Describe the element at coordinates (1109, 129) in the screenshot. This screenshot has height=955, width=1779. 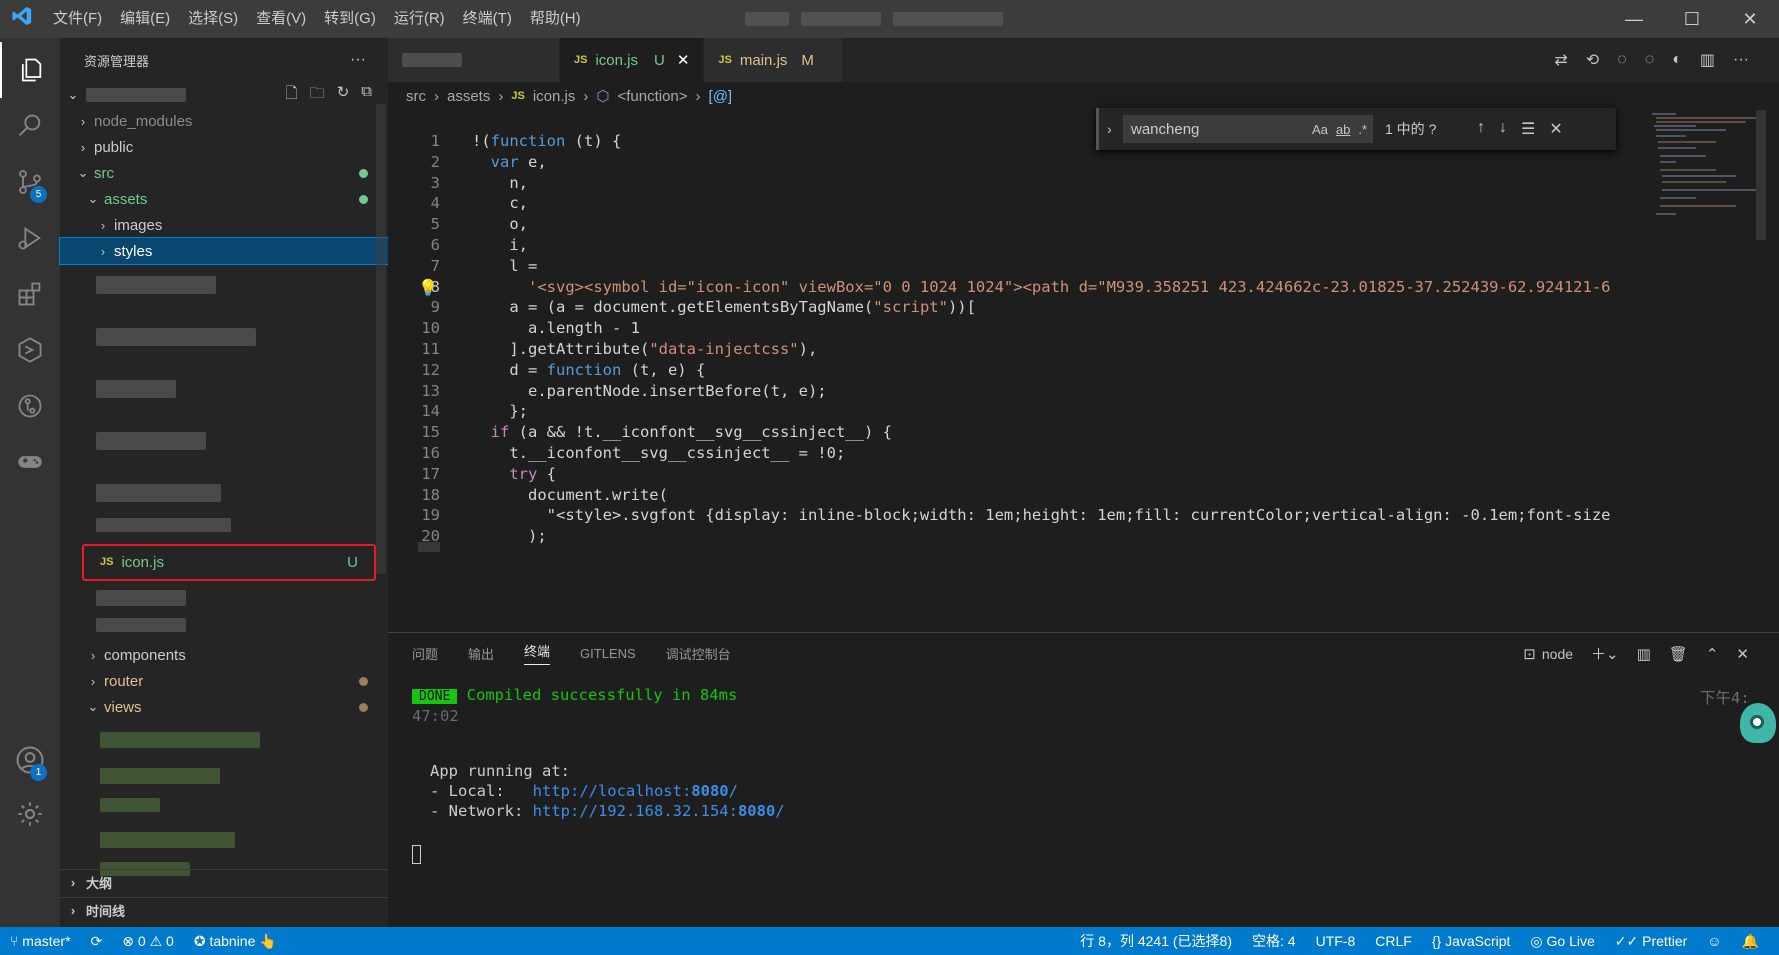
I see `toggle-replace-icon: ›` at that location.